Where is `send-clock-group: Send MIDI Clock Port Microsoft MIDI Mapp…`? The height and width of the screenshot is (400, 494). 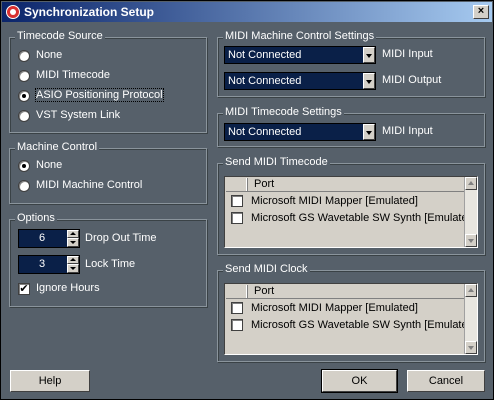
send-clock-group: Send MIDI Clock Port Microsoft MIDI Mapp… is located at coordinates (351, 312).